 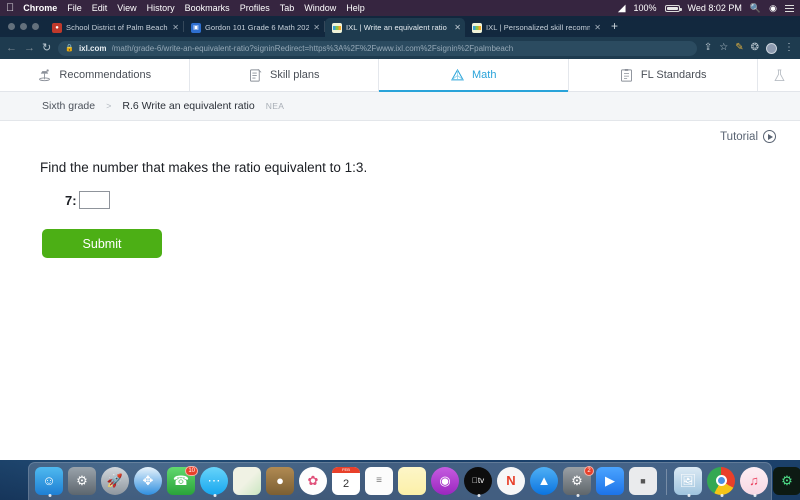 What do you see at coordinates (748, 136) in the screenshot?
I see `tutorial-link: Tutorial` at bounding box center [748, 136].